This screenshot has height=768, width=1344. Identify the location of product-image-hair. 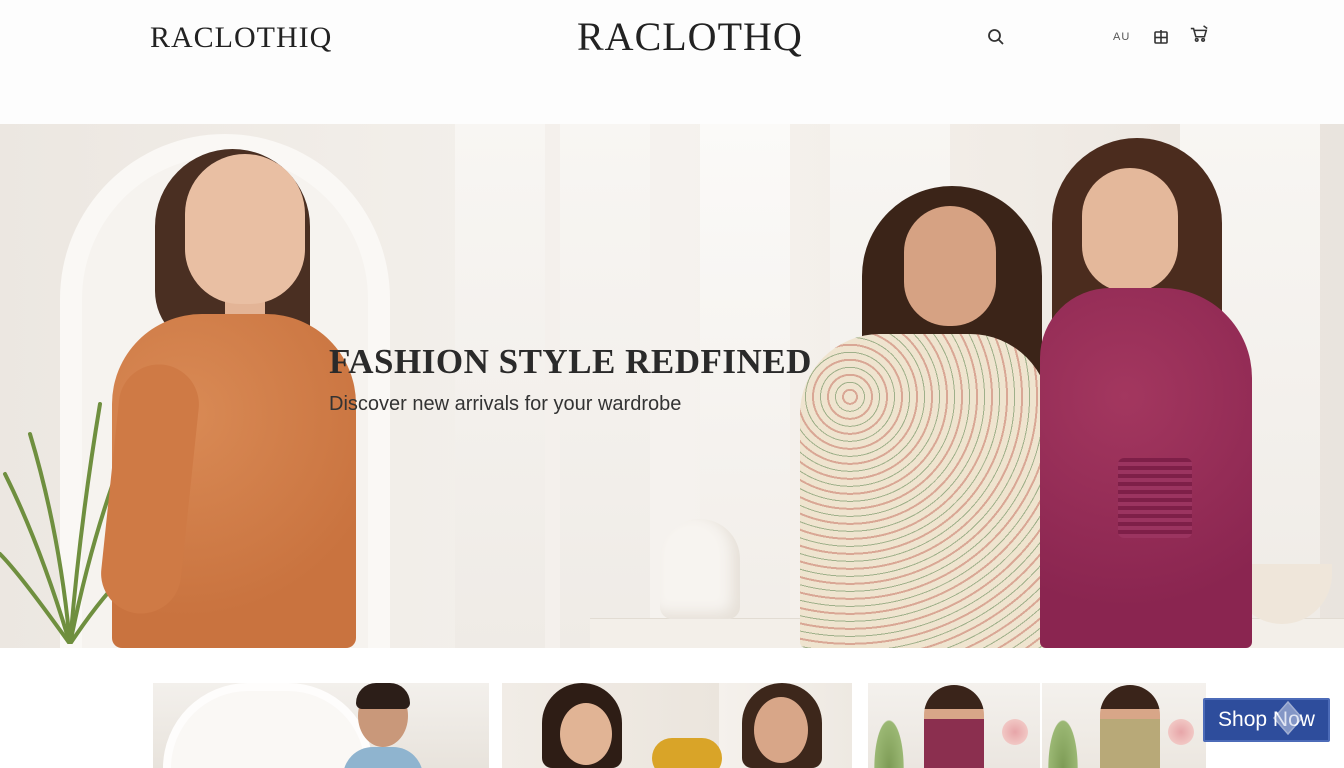
(383, 696).